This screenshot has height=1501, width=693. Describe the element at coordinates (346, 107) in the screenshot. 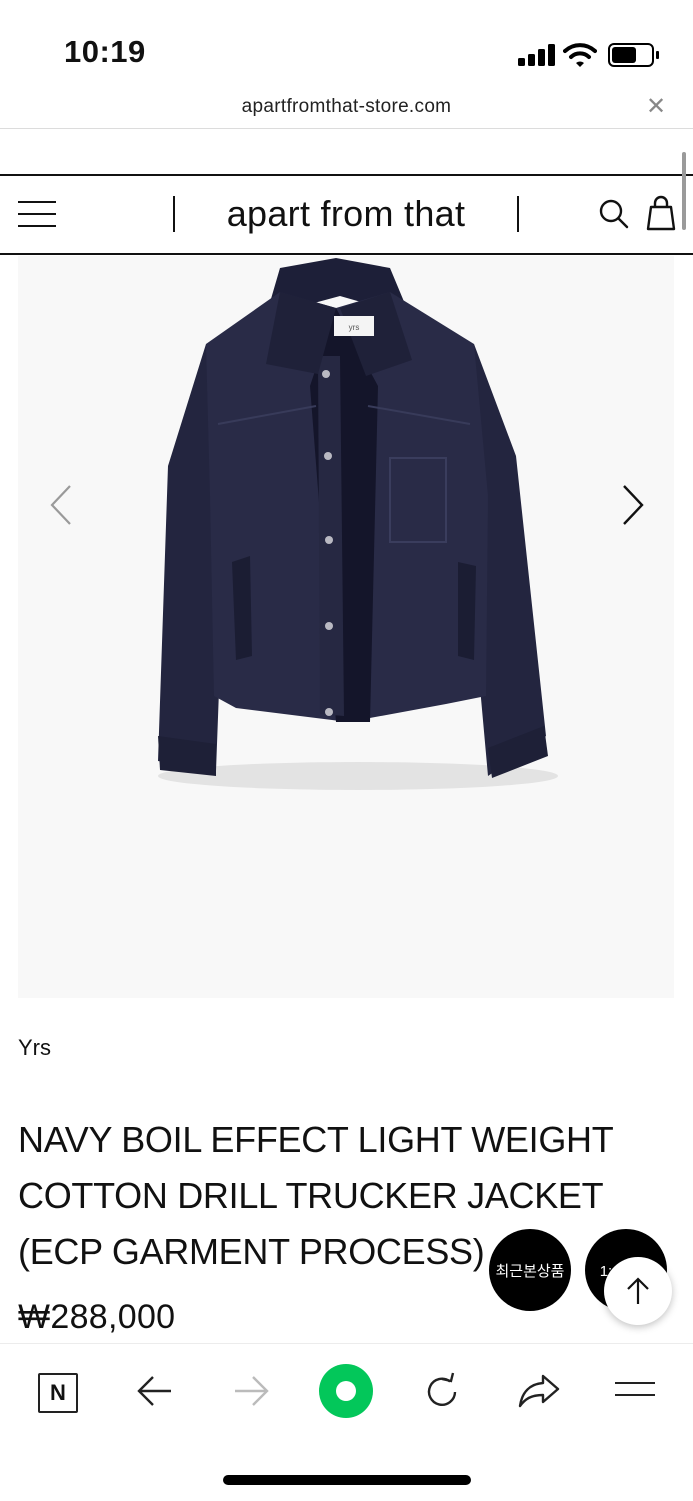

I see `address-bar-url: apartfromthat-store.com` at that location.